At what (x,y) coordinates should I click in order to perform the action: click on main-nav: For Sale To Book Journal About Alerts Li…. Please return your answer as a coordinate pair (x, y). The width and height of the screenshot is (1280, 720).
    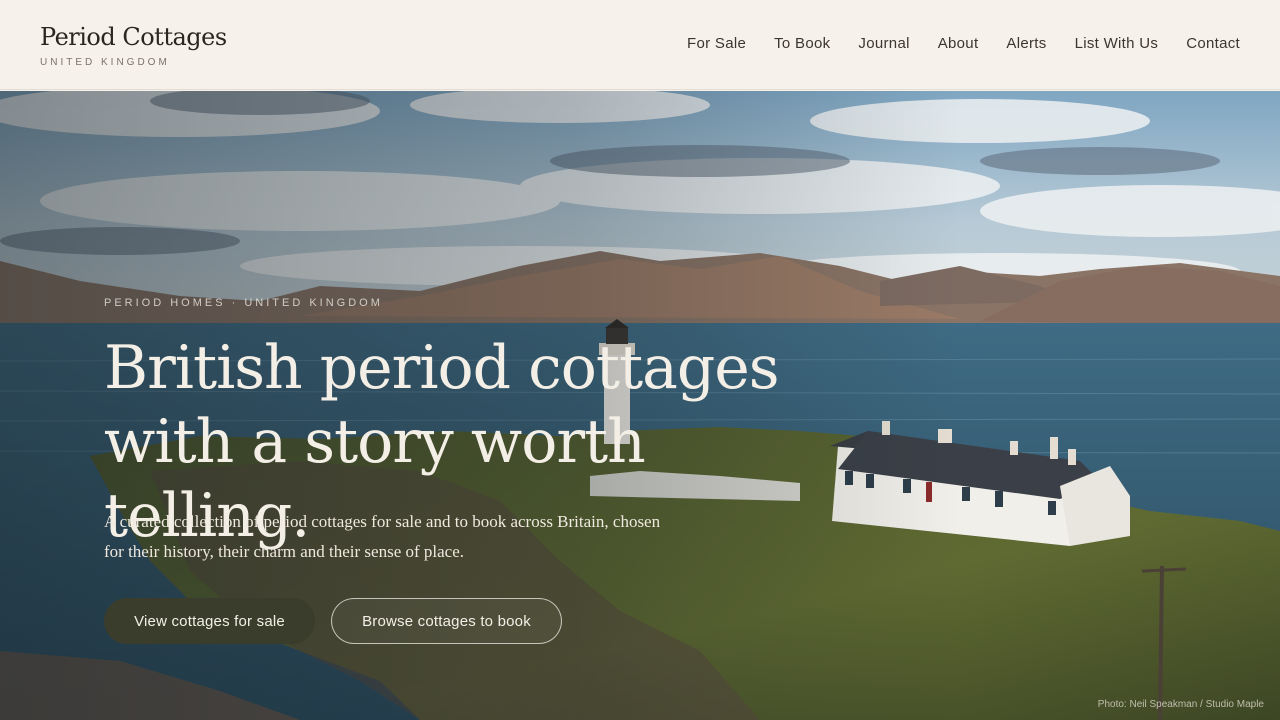
    Looking at the image, I should click on (963, 44).